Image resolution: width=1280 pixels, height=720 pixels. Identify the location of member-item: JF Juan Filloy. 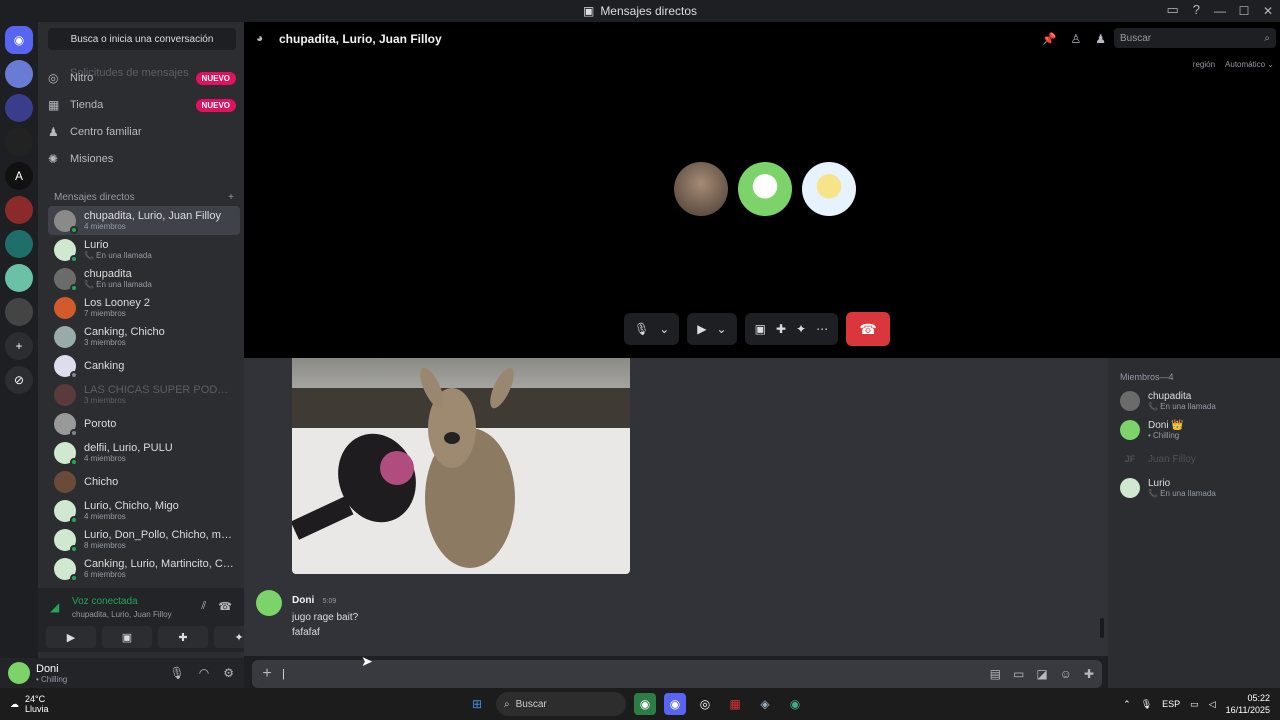
(1195, 459).